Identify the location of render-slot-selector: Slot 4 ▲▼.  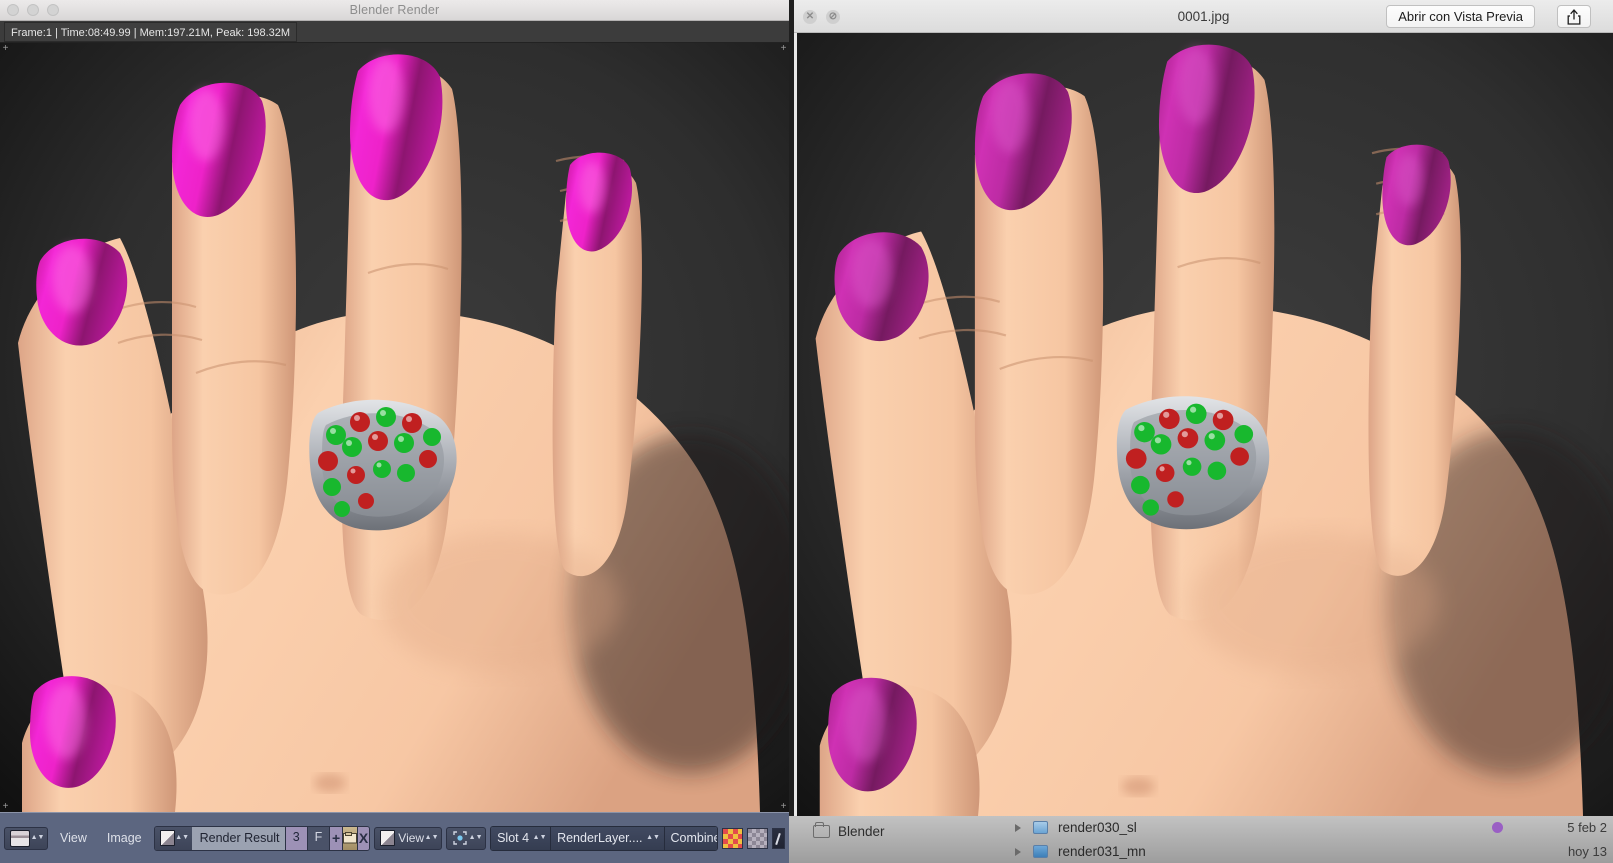
(521, 838).